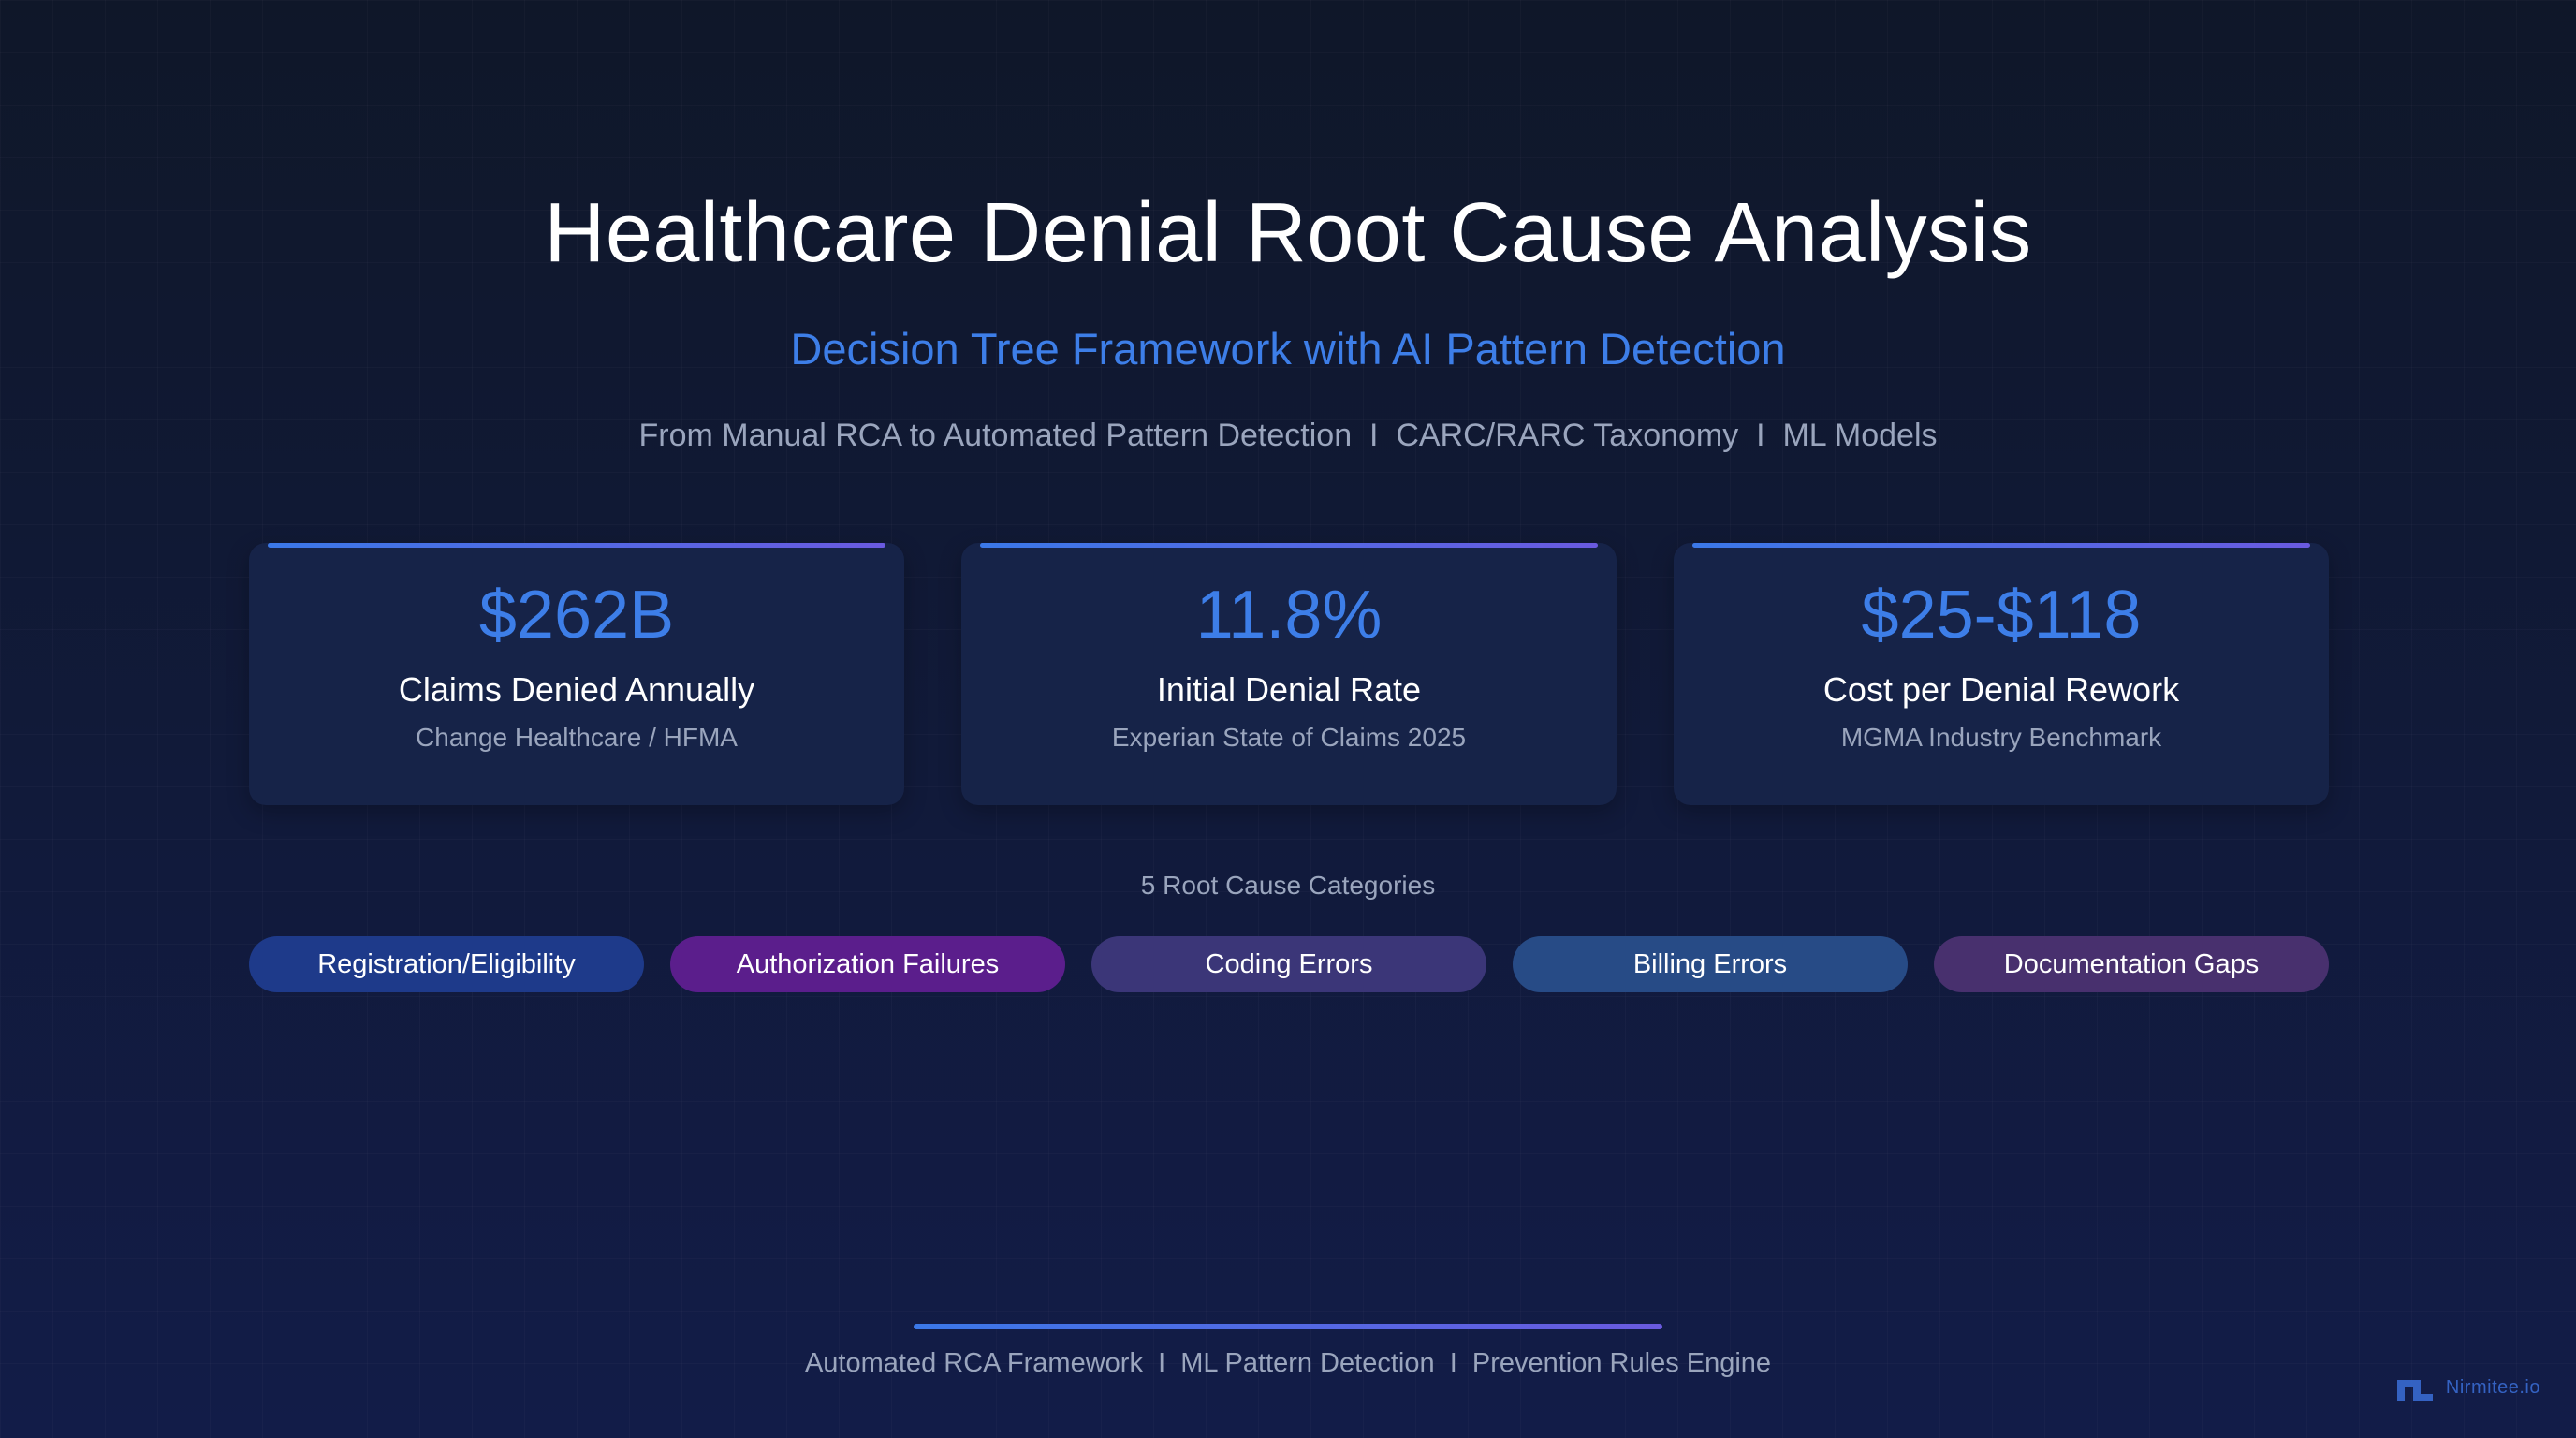 This screenshot has width=2576, height=1438. What do you see at coordinates (2002, 615) in the screenshot?
I see `stat-value: $25-$118` at bounding box center [2002, 615].